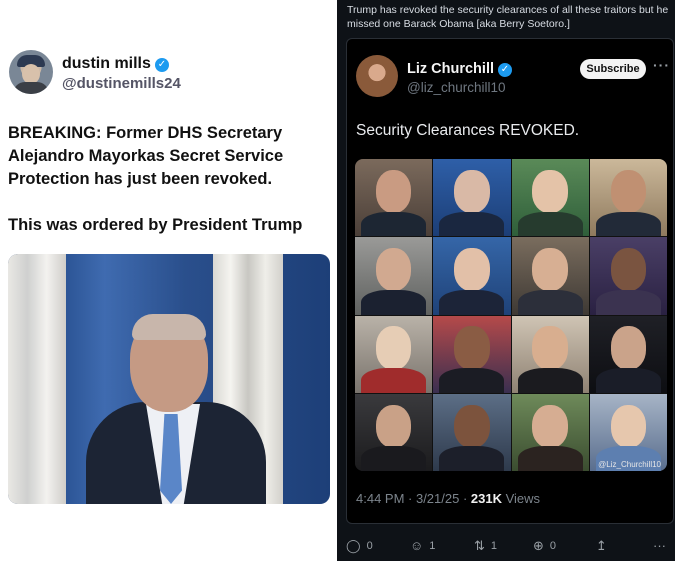  I want to click on collage-watermark: @Liz_Churchill10, so click(629, 464).